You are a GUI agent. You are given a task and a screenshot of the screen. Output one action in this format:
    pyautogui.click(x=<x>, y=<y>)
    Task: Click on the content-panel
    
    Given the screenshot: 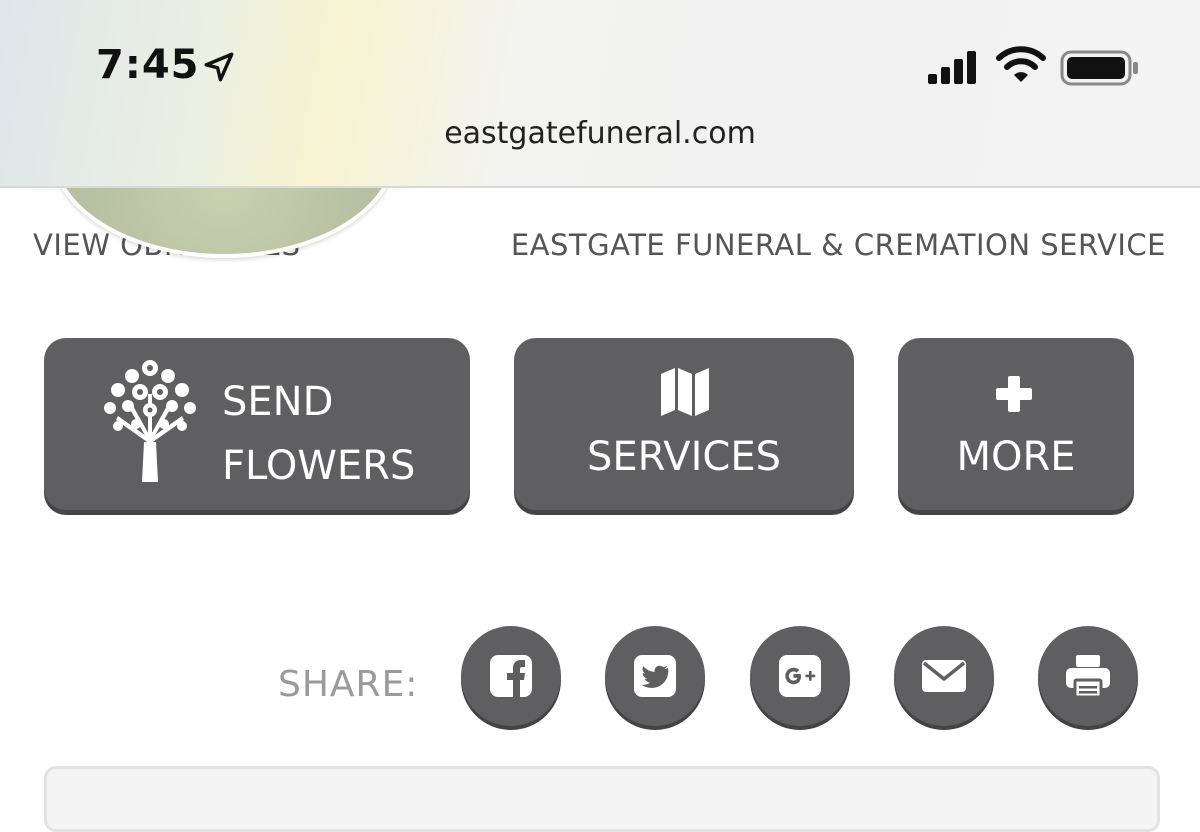 What is the action you would take?
    pyautogui.click(x=602, y=799)
    